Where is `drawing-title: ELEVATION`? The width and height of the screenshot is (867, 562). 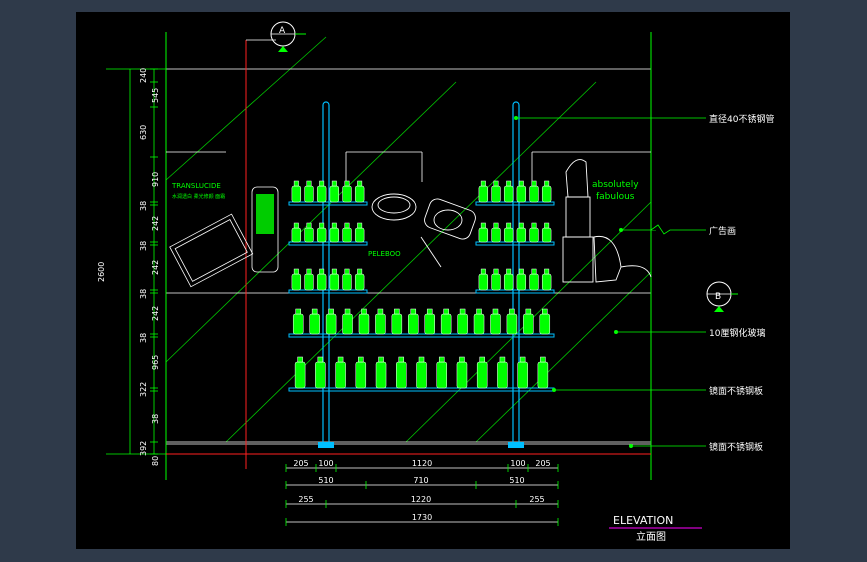
drawing-title: ELEVATION is located at coordinates (643, 520).